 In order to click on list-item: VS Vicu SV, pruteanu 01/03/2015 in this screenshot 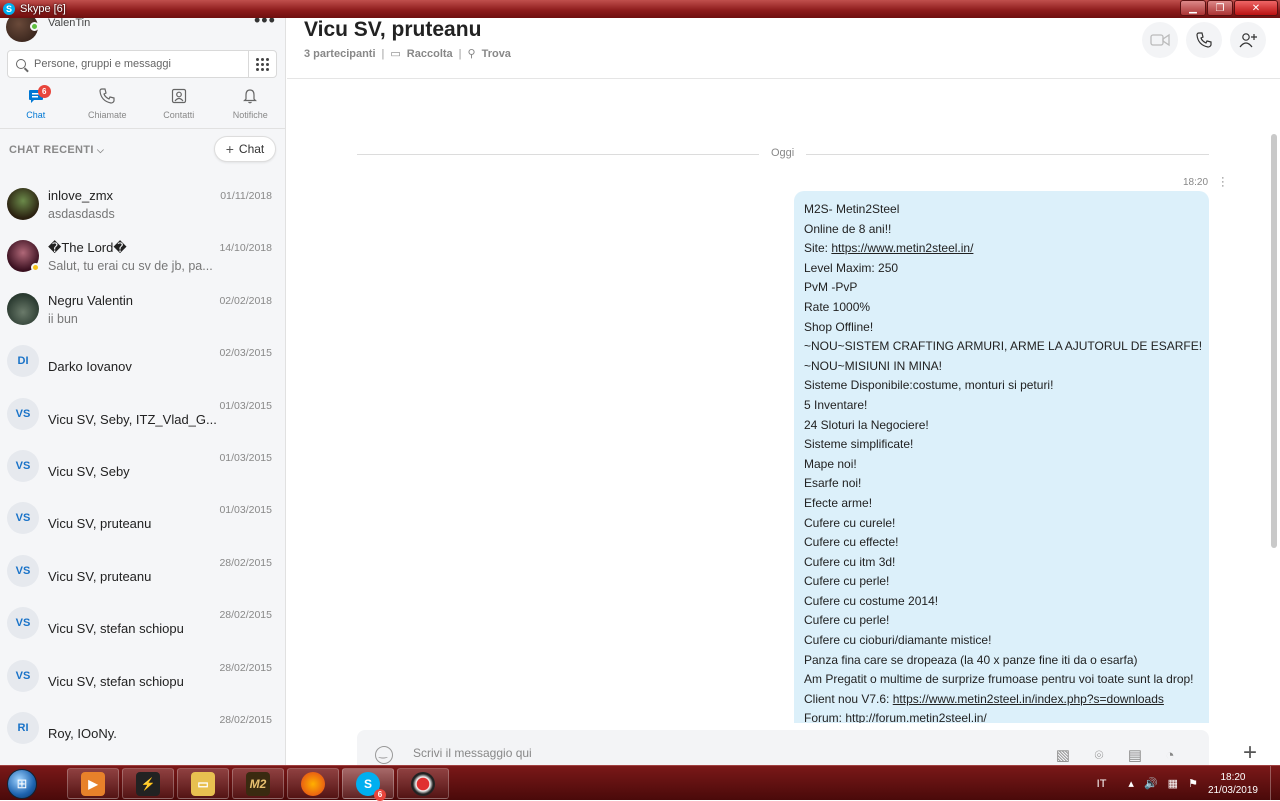, I will do `click(142, 516)`.